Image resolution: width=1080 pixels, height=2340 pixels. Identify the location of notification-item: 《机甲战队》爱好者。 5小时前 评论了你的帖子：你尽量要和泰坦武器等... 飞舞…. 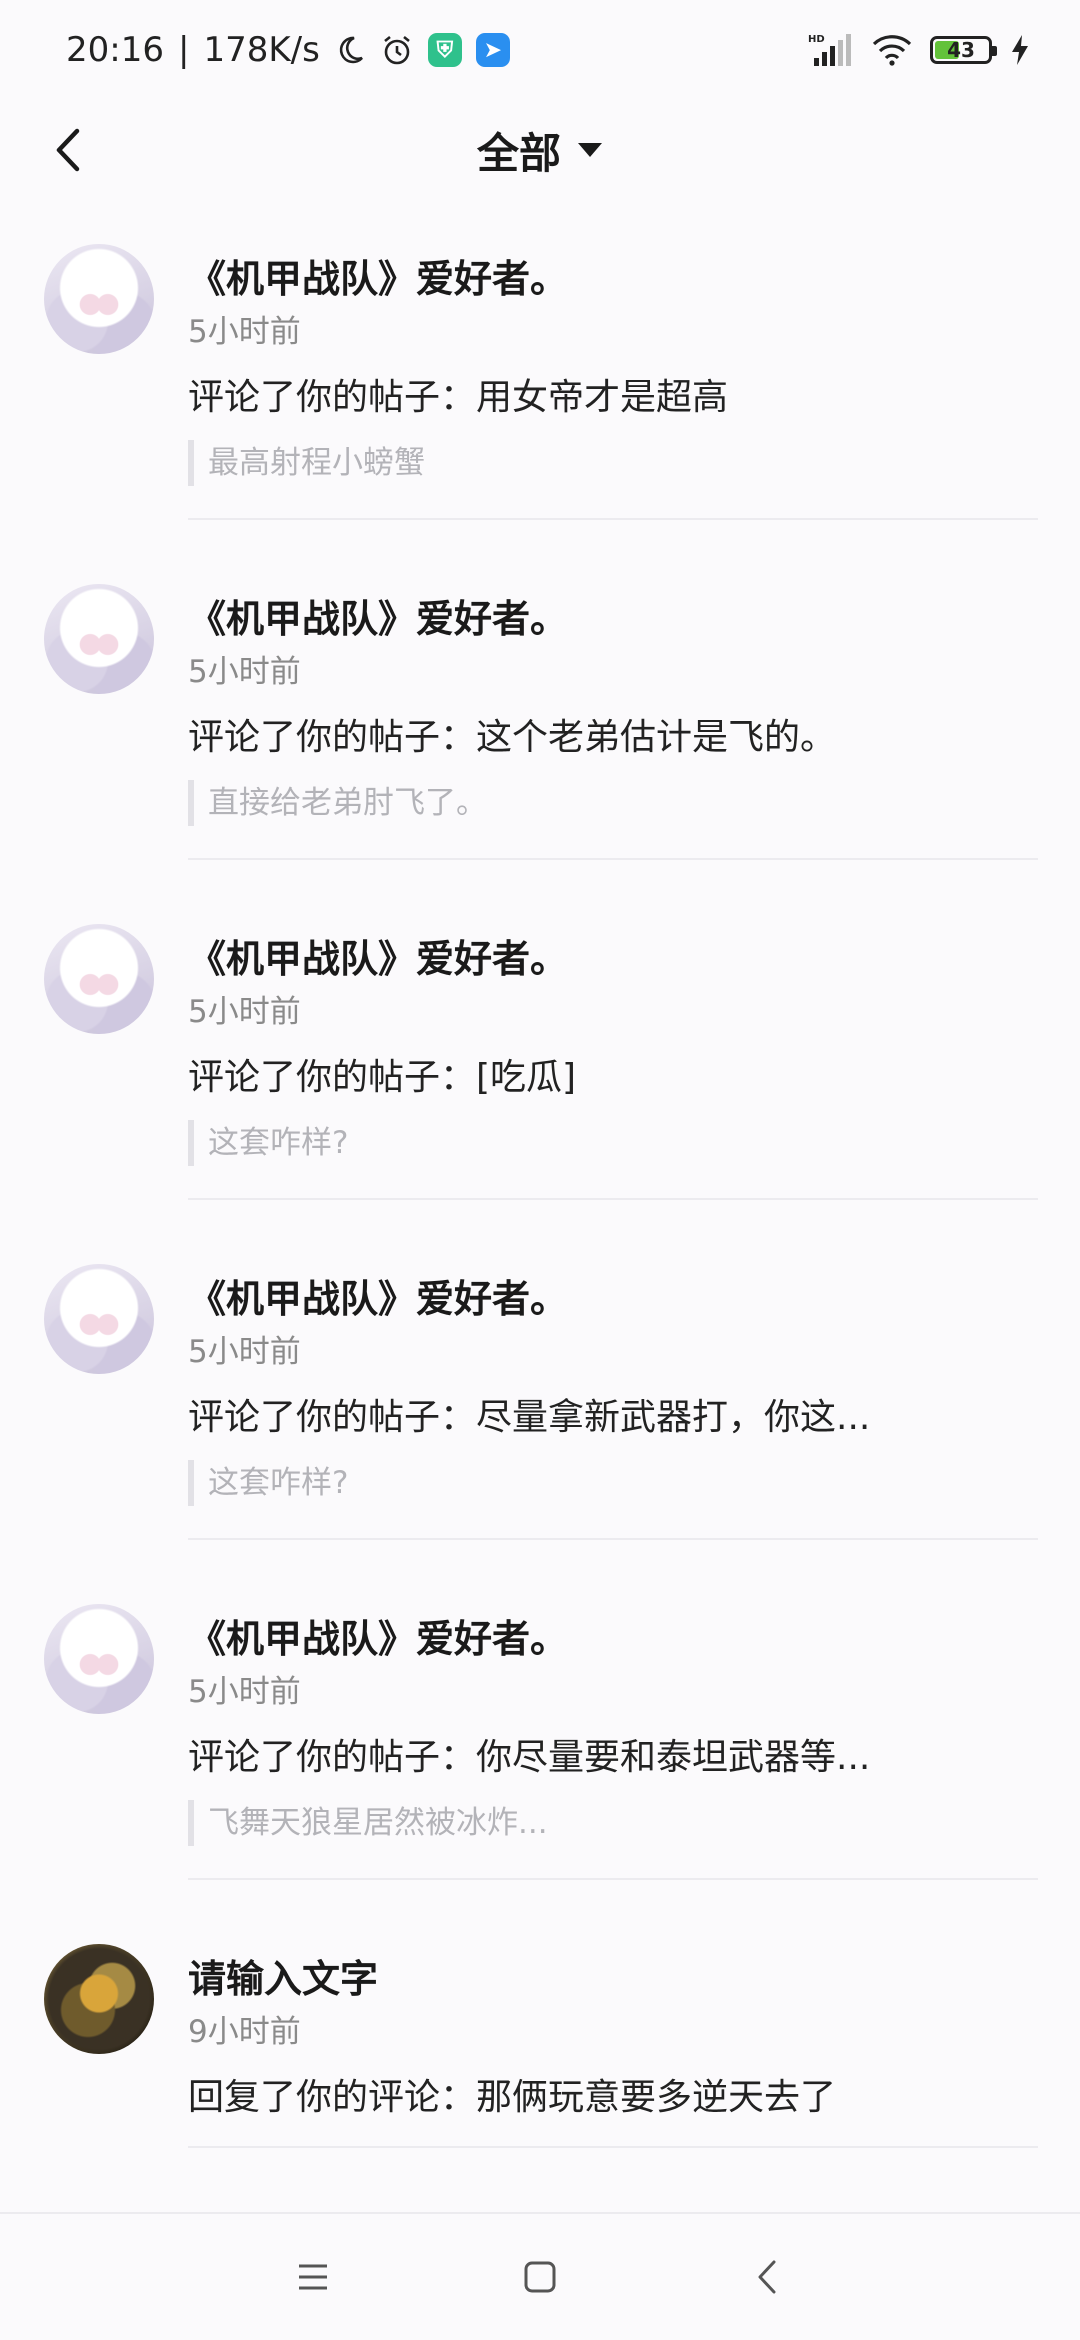
(540, 1750).